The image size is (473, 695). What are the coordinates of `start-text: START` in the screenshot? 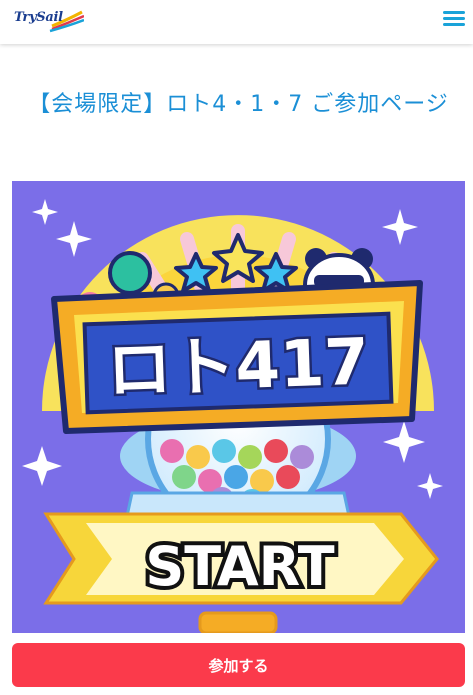 It's located at (239, 566).